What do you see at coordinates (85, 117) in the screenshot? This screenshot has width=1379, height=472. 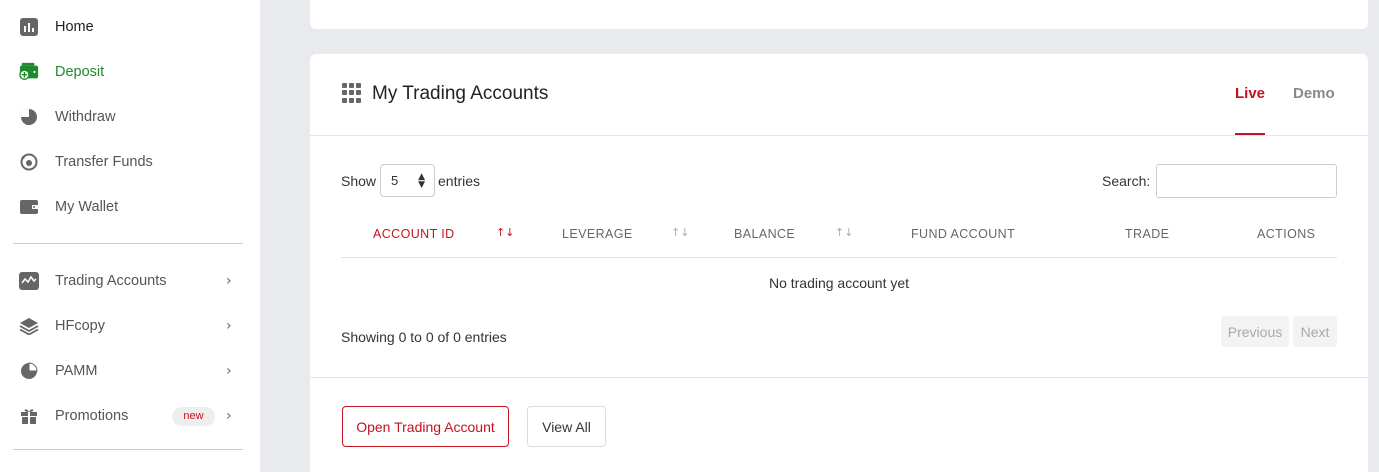 I see `sidebar-item-label: Withdraw` at bounding box center [85, 117].